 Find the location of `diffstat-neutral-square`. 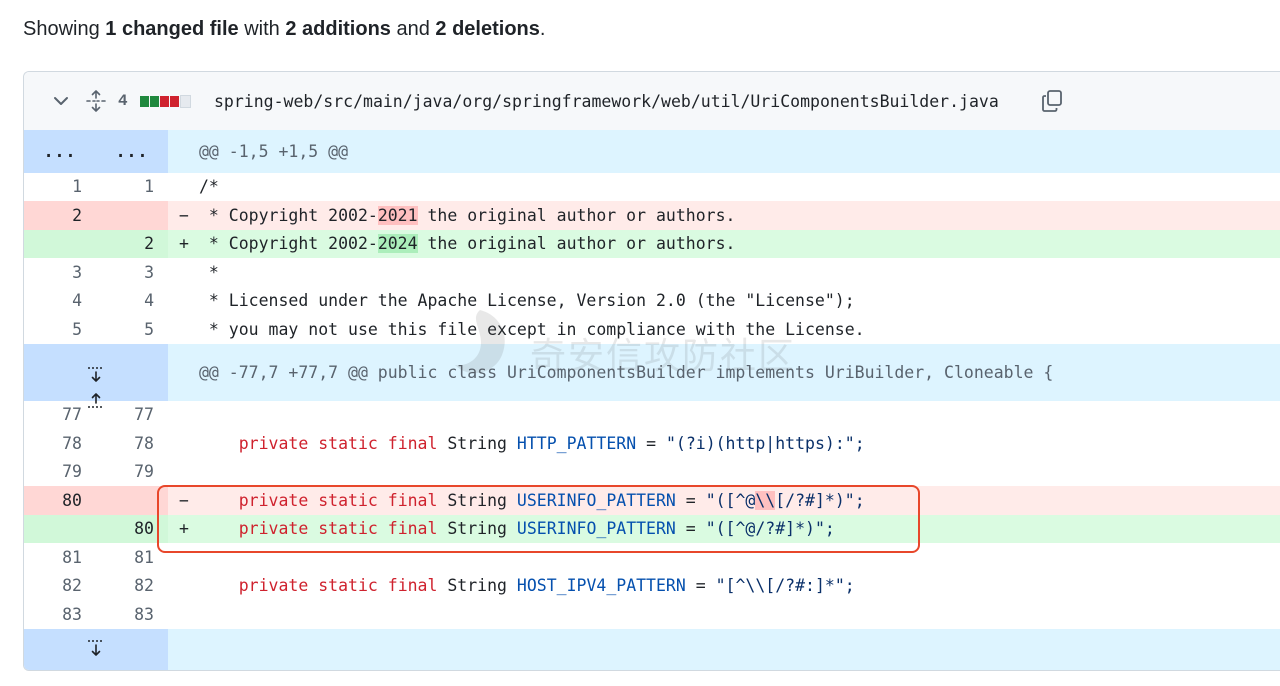

diffstat-neutral-square is located at coordinates (185, 101).